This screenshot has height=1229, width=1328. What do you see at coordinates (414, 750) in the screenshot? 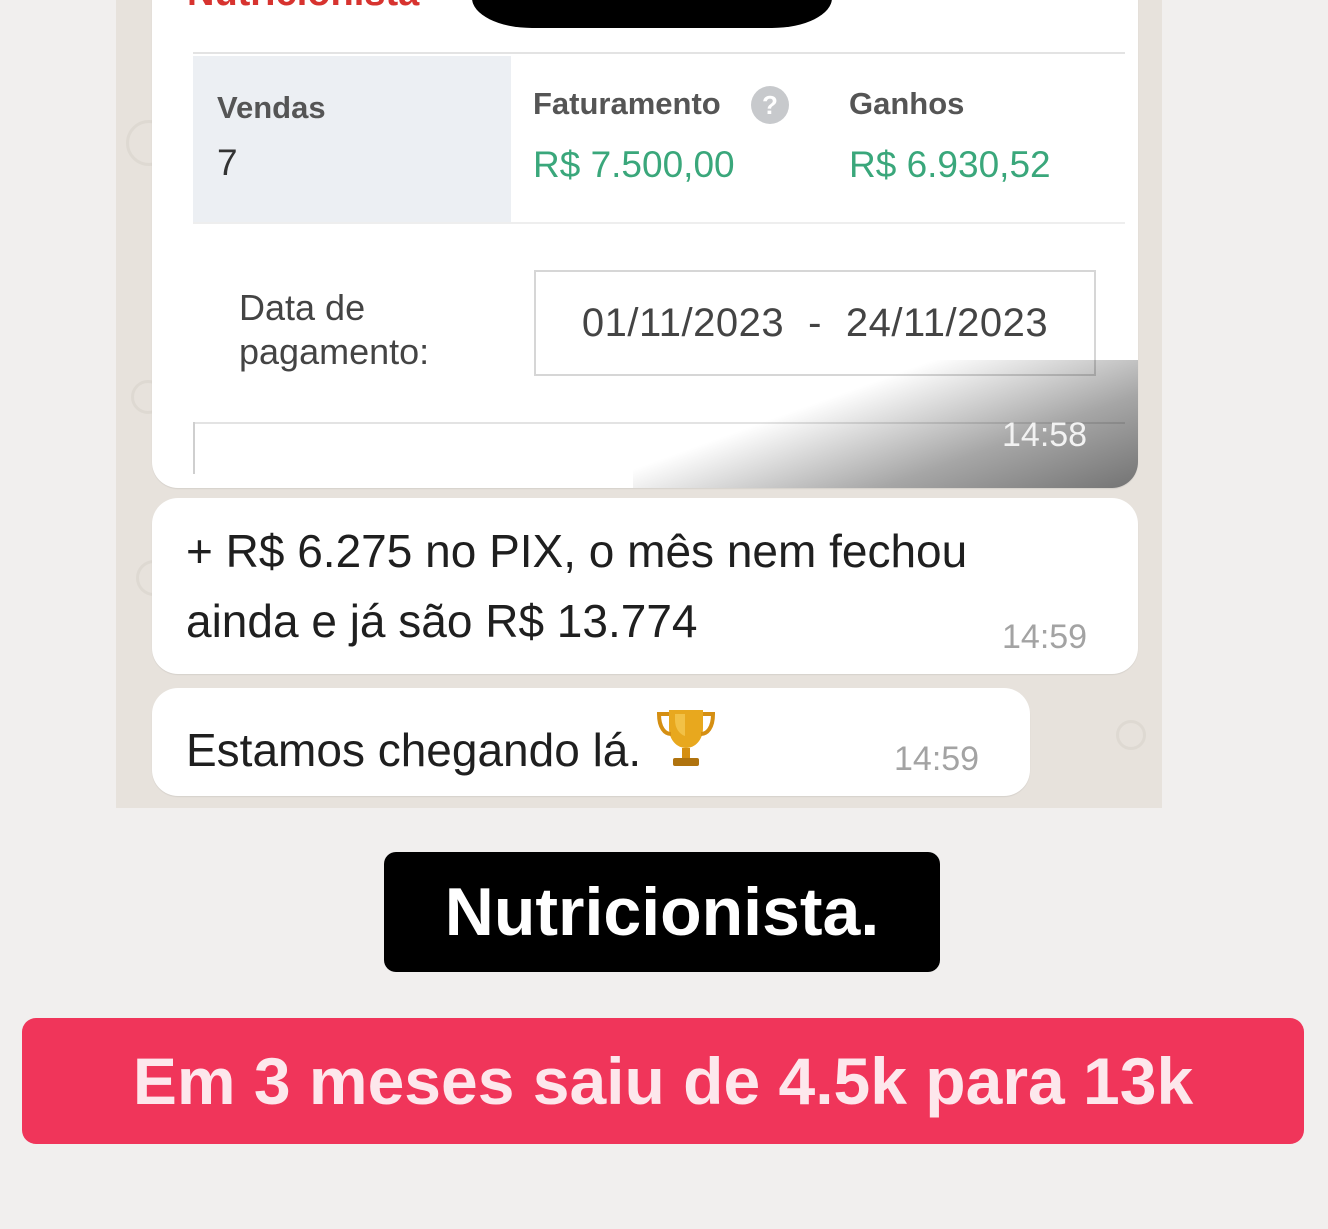
I see `message-text-content: Estamos chegando lá.` at bounding box center [414, 750].